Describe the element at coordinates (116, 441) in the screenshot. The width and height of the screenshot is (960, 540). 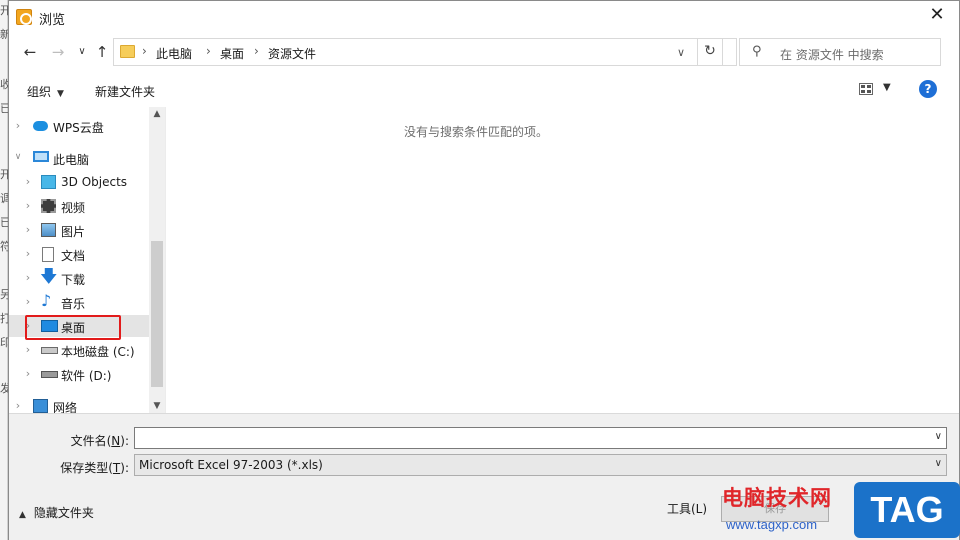
I see `filename-accesskey: N` at that location.